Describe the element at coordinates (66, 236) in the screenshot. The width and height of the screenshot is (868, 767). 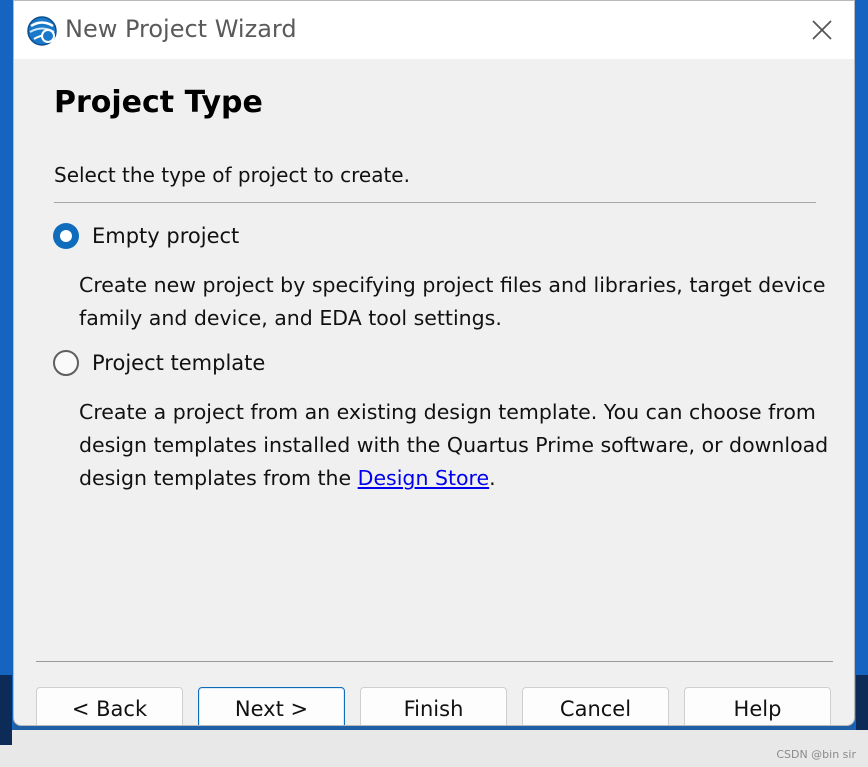
I see `radio-button-checked` at that location.